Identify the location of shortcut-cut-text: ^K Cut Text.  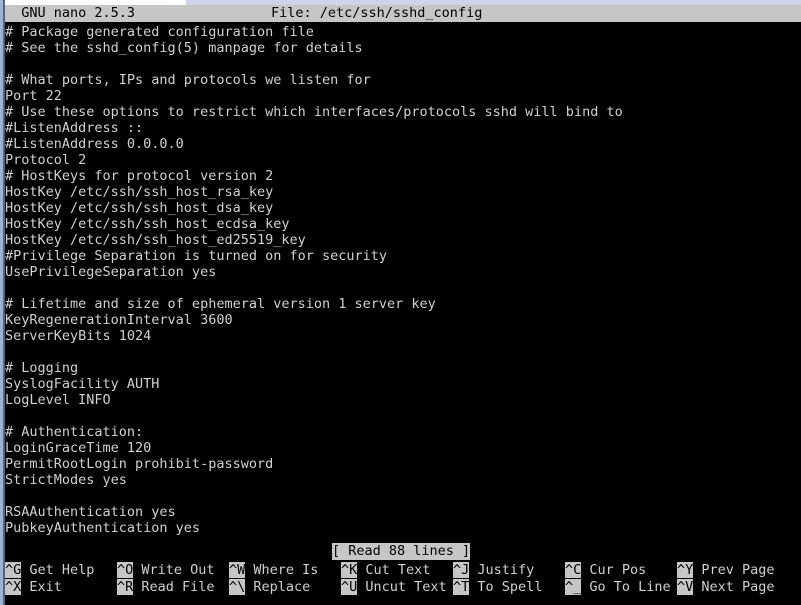
(386, 570).